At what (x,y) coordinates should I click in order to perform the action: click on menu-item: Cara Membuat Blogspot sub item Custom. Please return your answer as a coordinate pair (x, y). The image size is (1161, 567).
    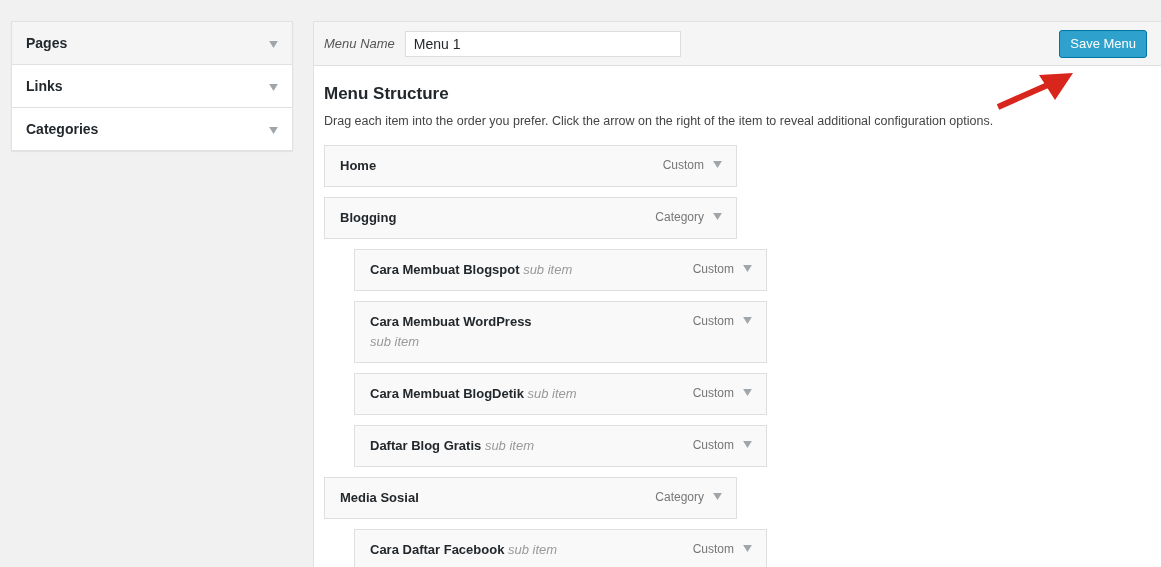
    Looking at the image, I should click on (560, 270).